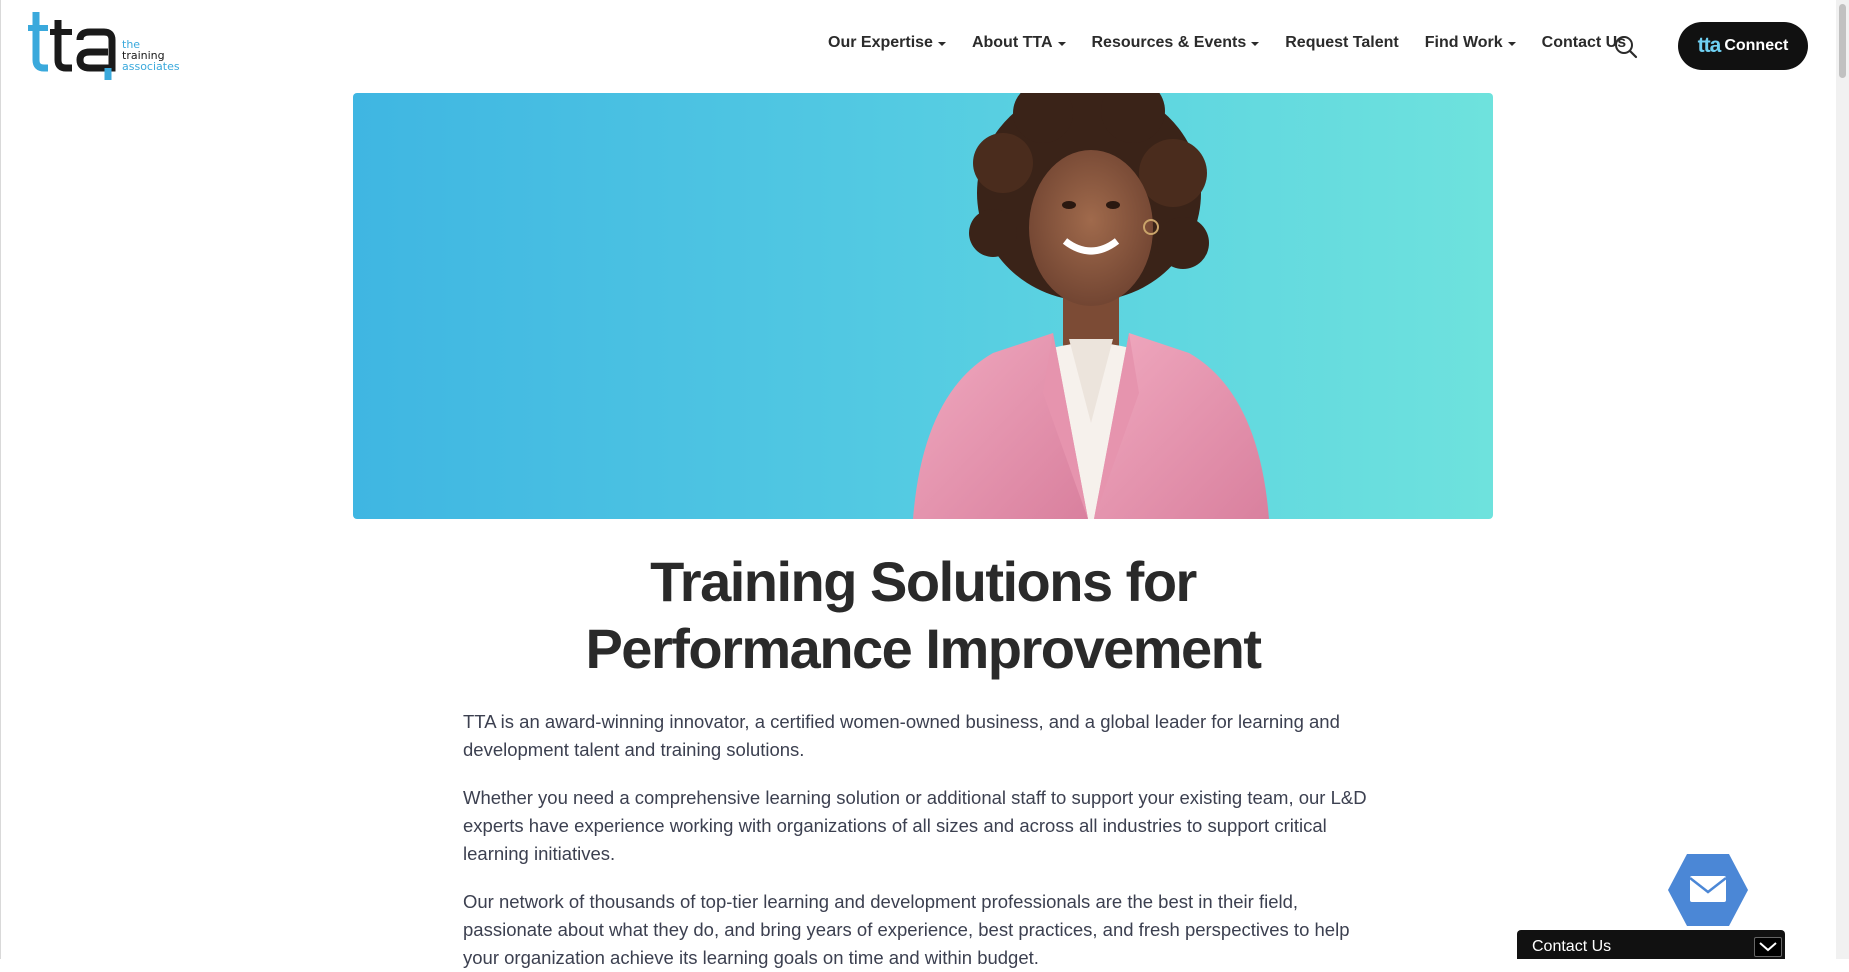 This screenshot has height=972, width=1849. Describe the element at coordinates (1842, 41) in the screenshot. I see `scrollbar-thumb` at that location.